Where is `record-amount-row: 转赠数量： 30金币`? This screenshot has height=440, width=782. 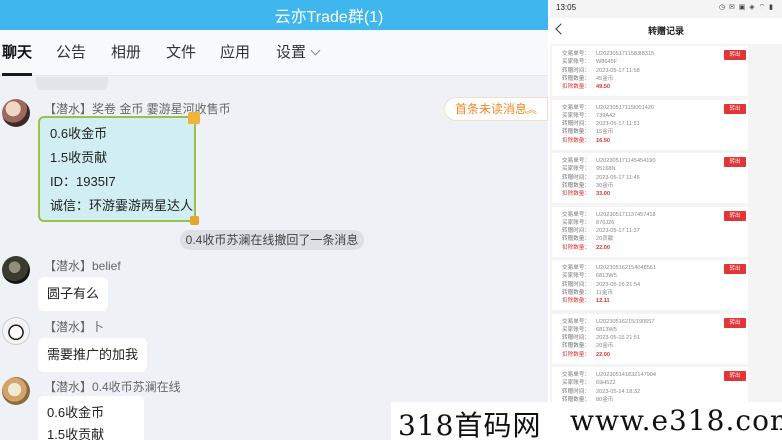
record-amount-row: 转赠数量： 30金币 is located at coordinates (587, 186).